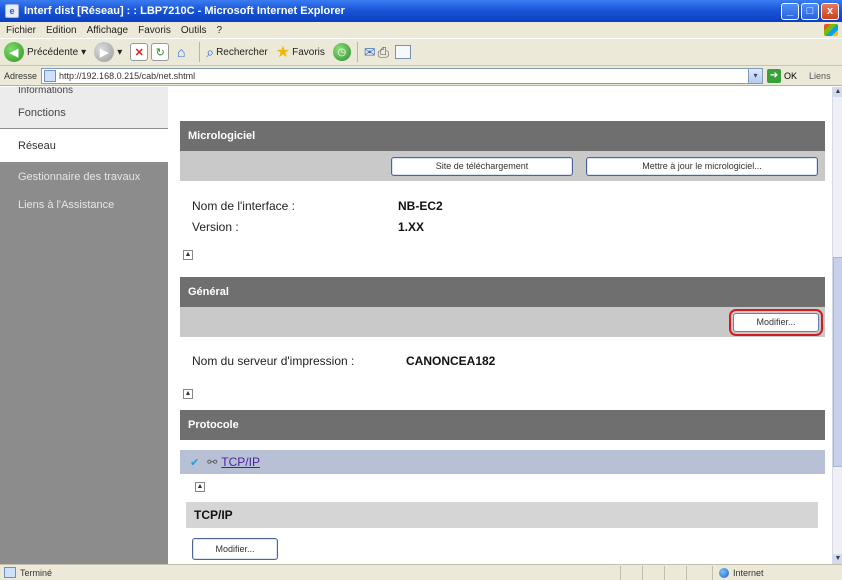 The height and width of the screenshot is (580, 842). Describe the element at coordinates (181, 52) in the screenshot. I see `home-icon: ⌂` at that location.